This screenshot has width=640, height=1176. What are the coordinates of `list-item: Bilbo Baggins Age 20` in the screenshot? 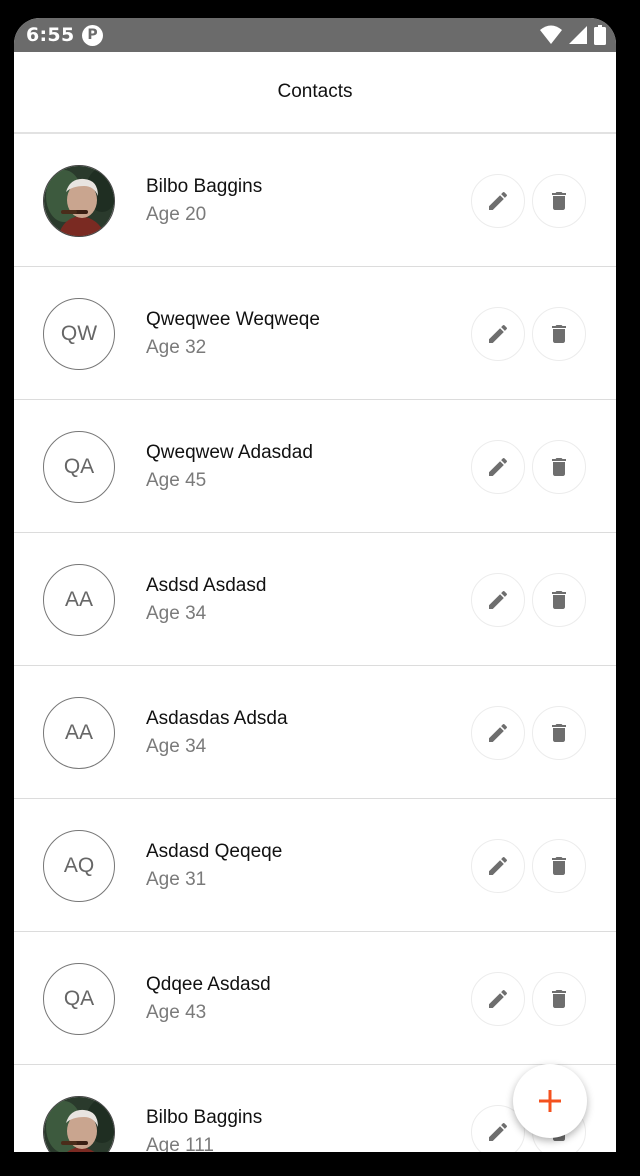 It's located at (315, 200).